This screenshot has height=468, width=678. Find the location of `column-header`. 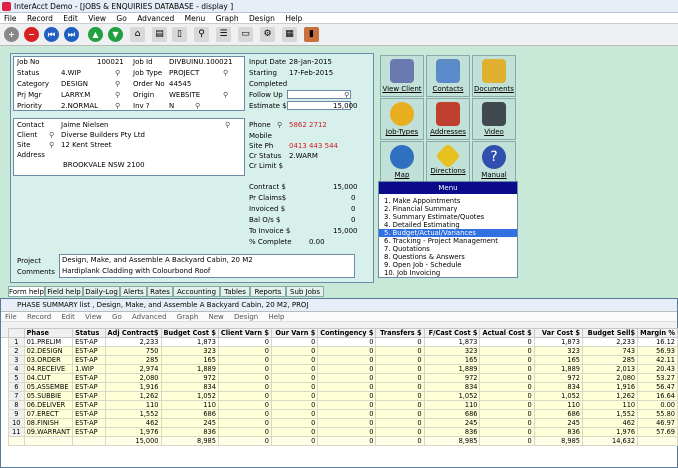

column-header is located at coordinates (16, 333).